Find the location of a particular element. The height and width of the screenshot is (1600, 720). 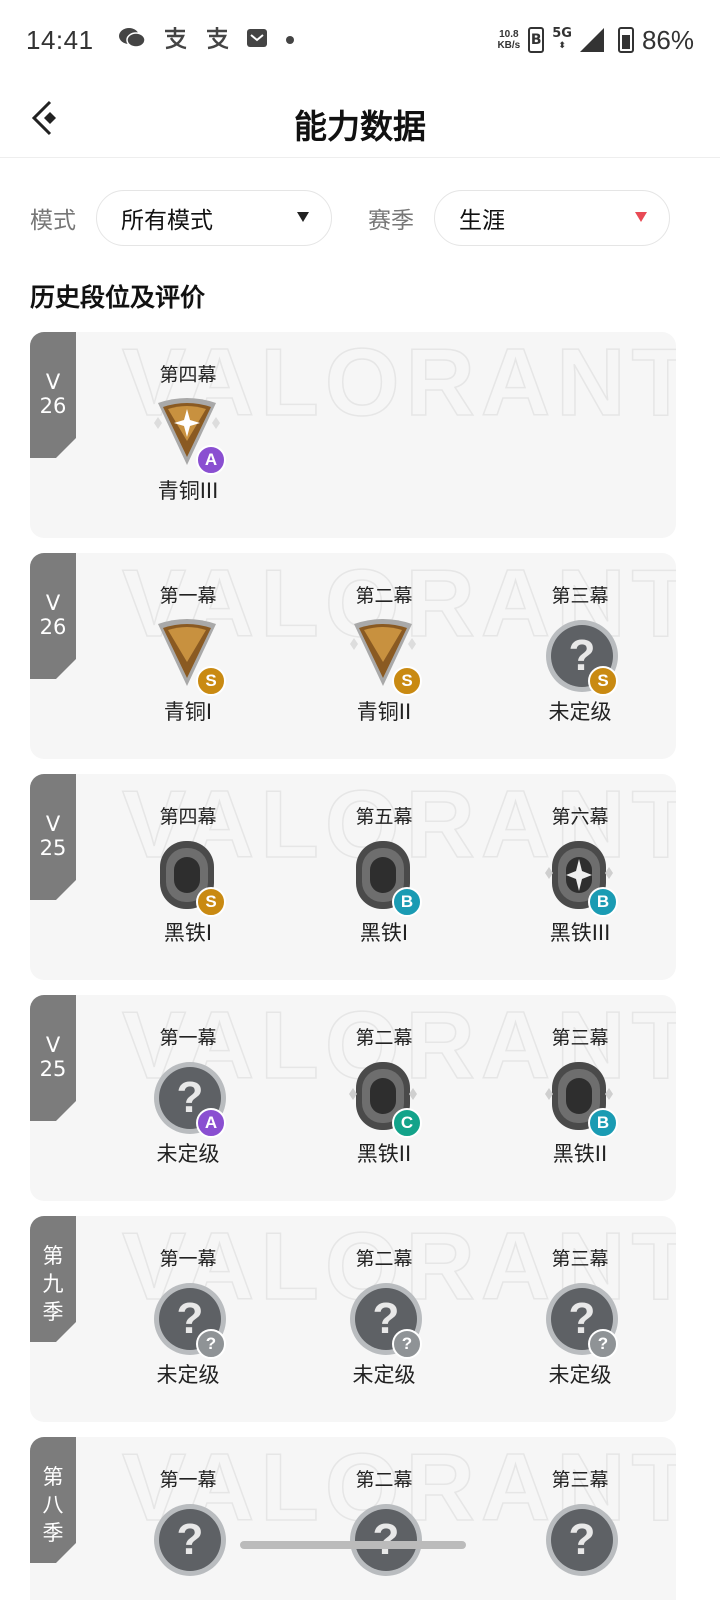

act-rank-item: 第二幕 S 青铜II is located at coordinates (384, 656).